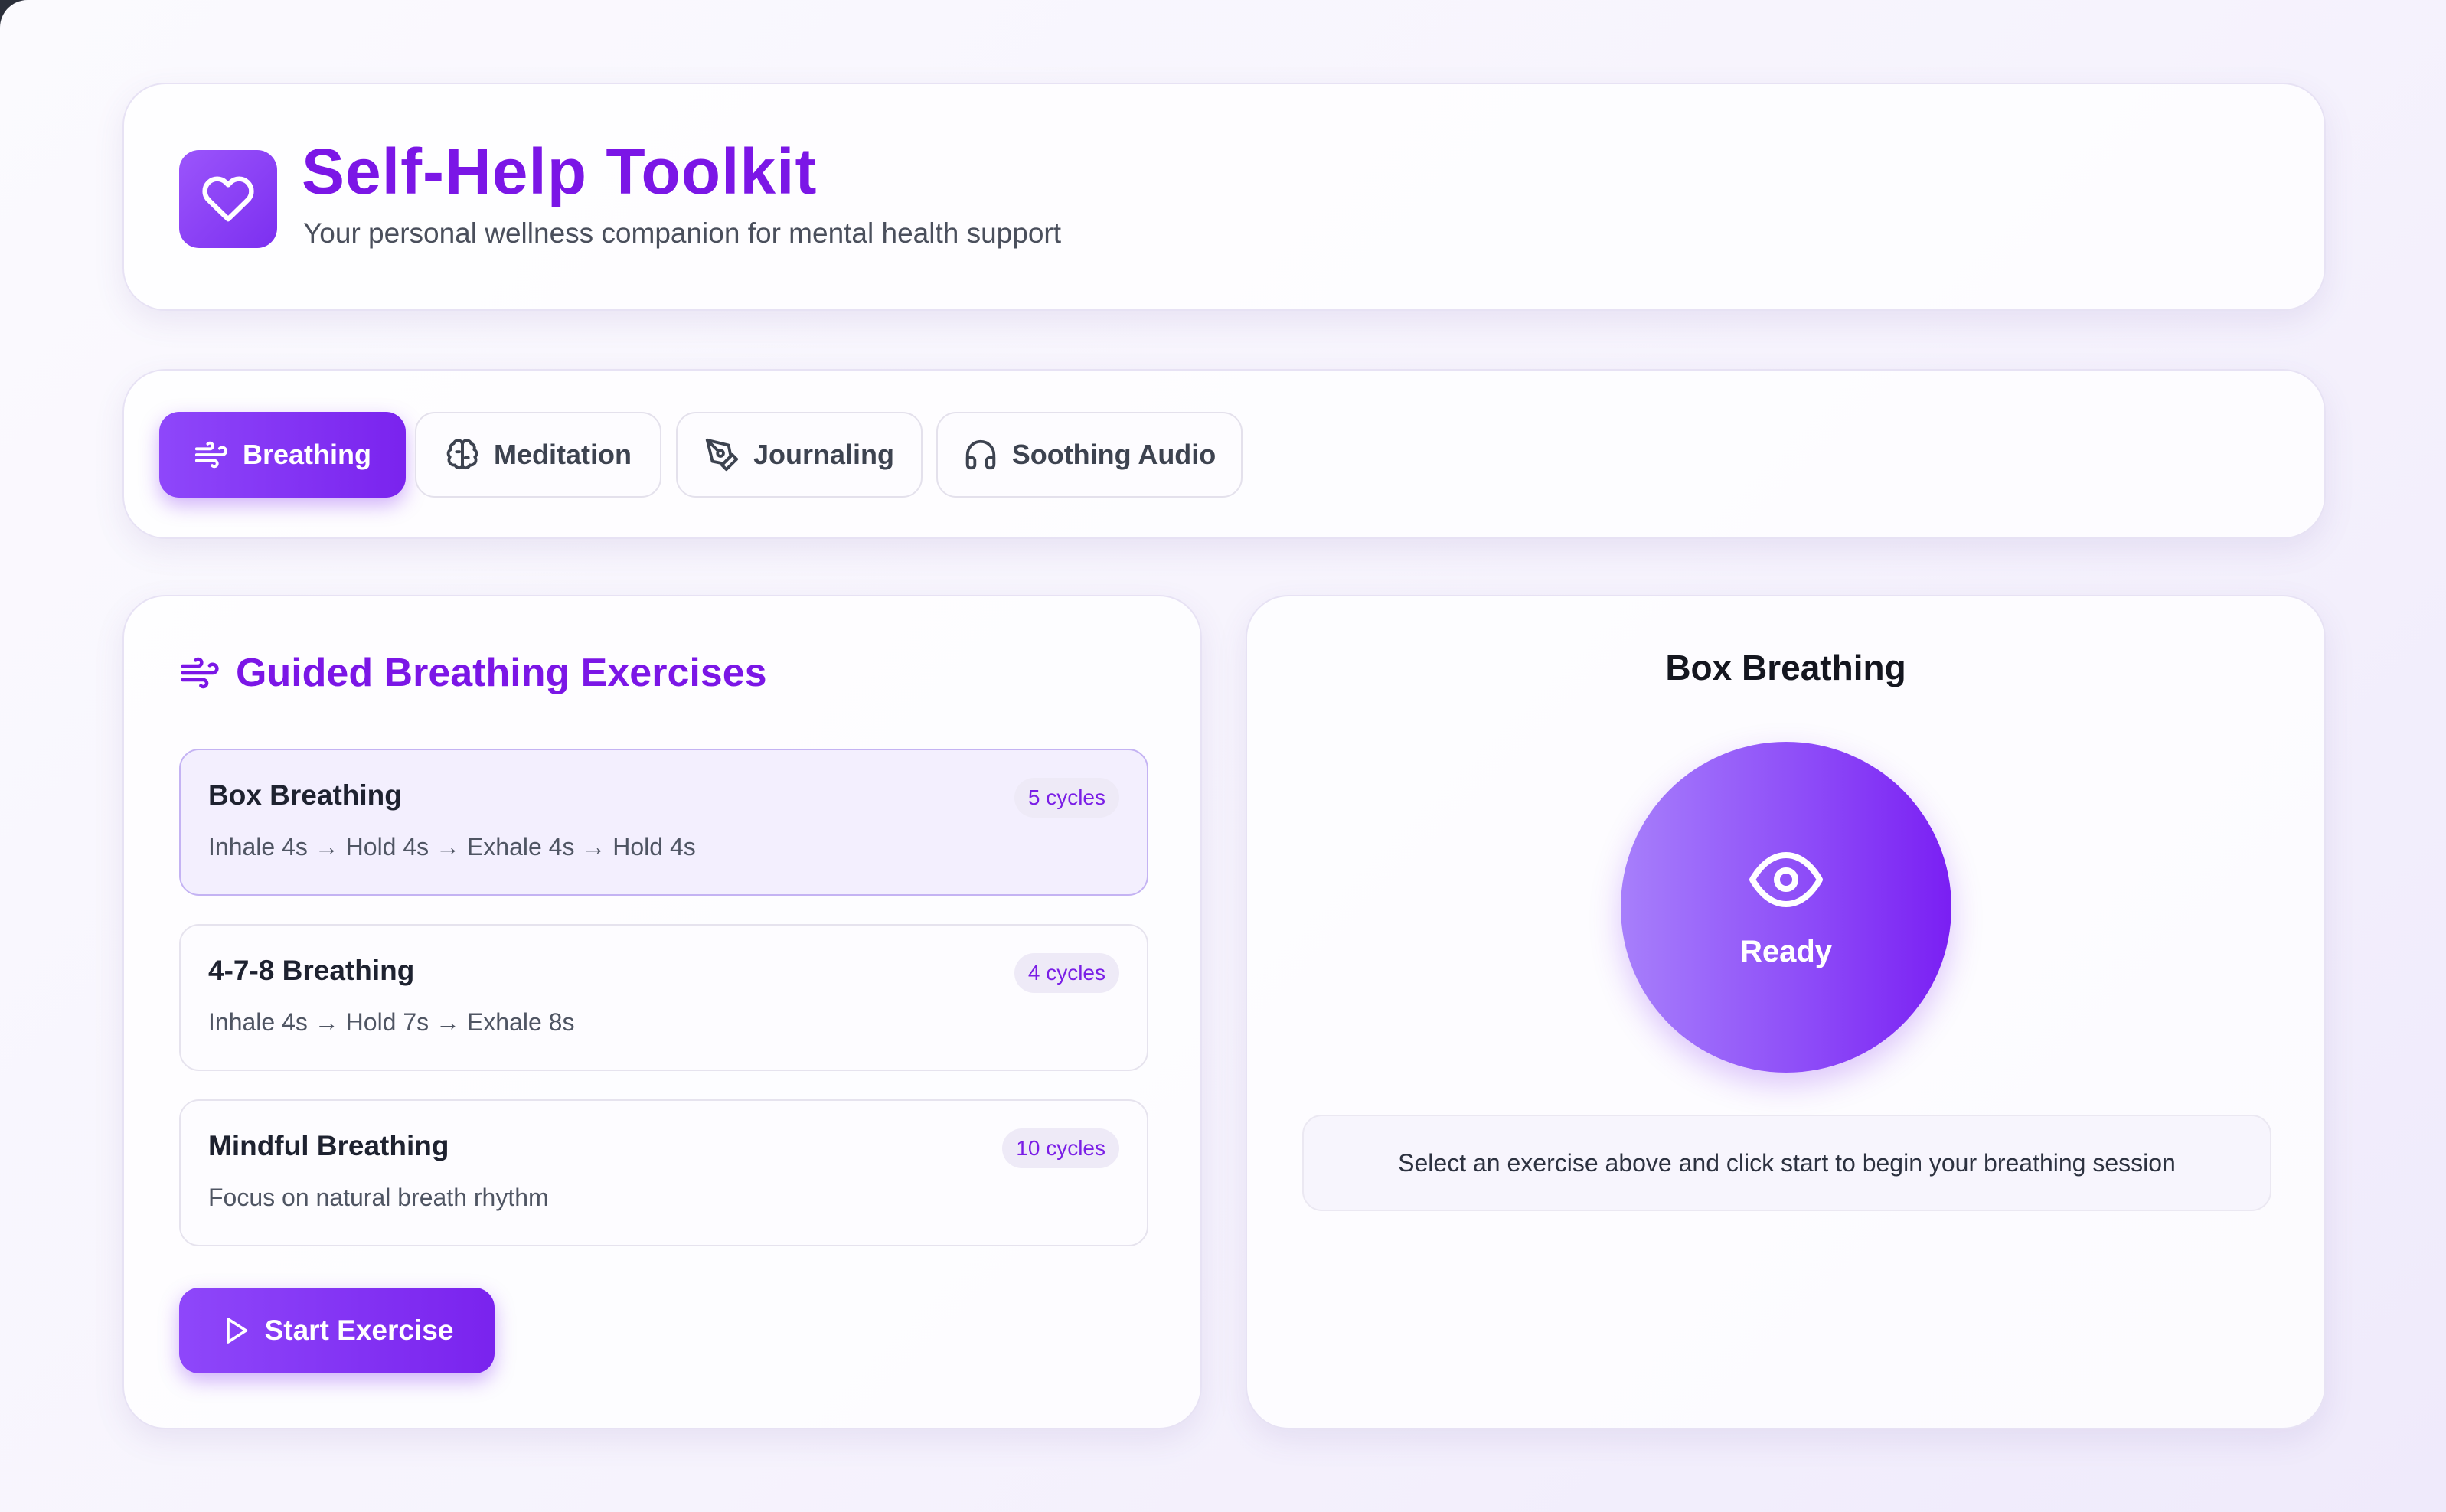  Describe the element at coordinates (462, 454) in the screenshot. I see `brain-icon` at that location.